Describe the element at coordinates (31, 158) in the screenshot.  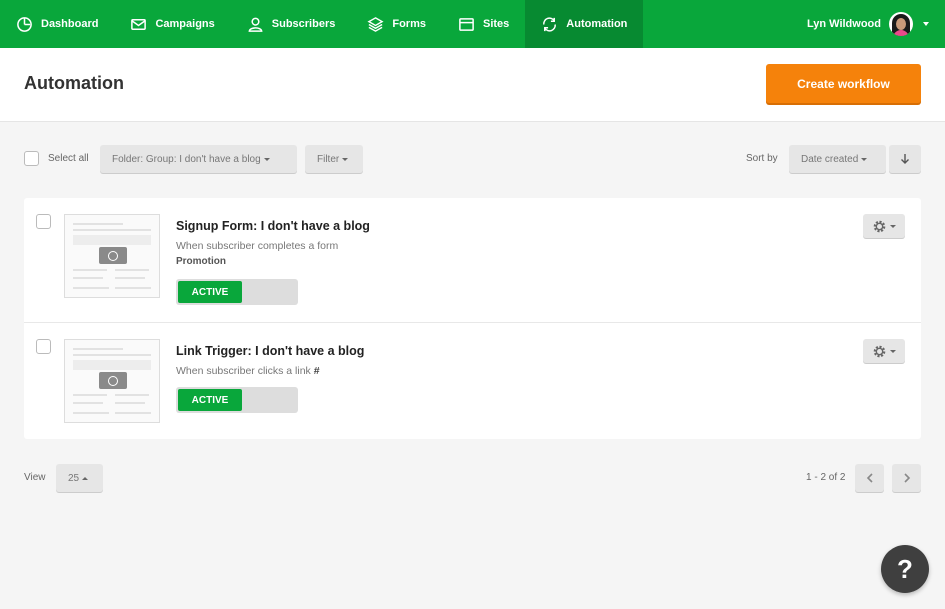
I see `select-all-checkbox` at that location.